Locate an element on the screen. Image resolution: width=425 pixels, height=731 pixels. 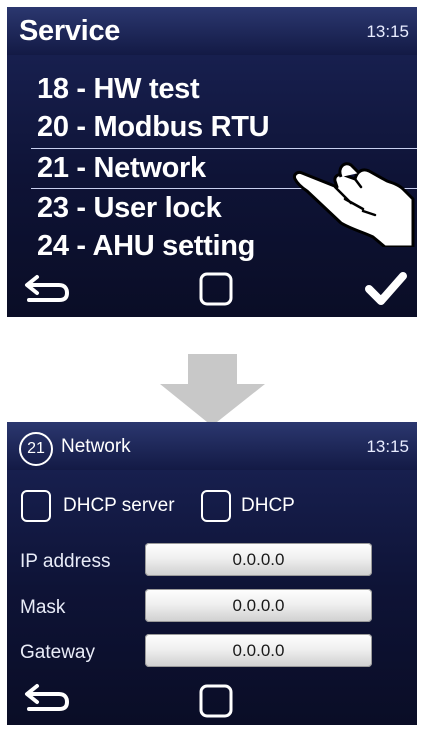
menu-item-ahu-setting: 24 - AHU setting is located at coordinates (146, 246).